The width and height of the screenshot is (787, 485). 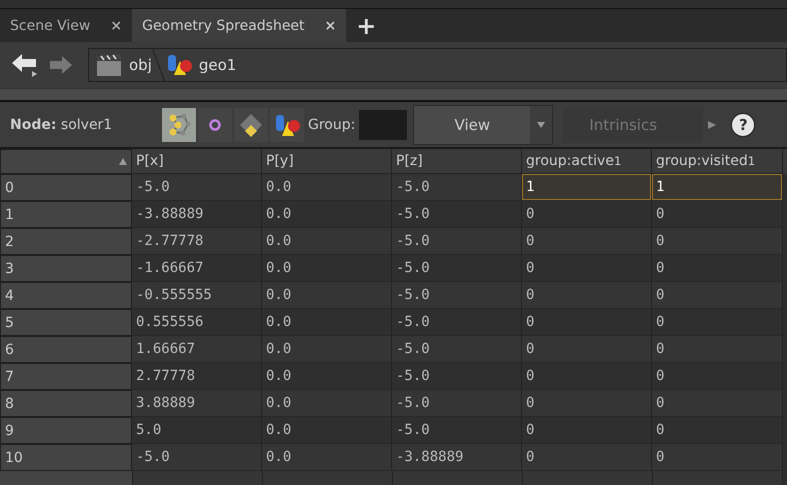 What do you see at coordinates (197, 376) in the screenshot?
I see `table-cell: 2.77778` at bounding box center [197, 376].